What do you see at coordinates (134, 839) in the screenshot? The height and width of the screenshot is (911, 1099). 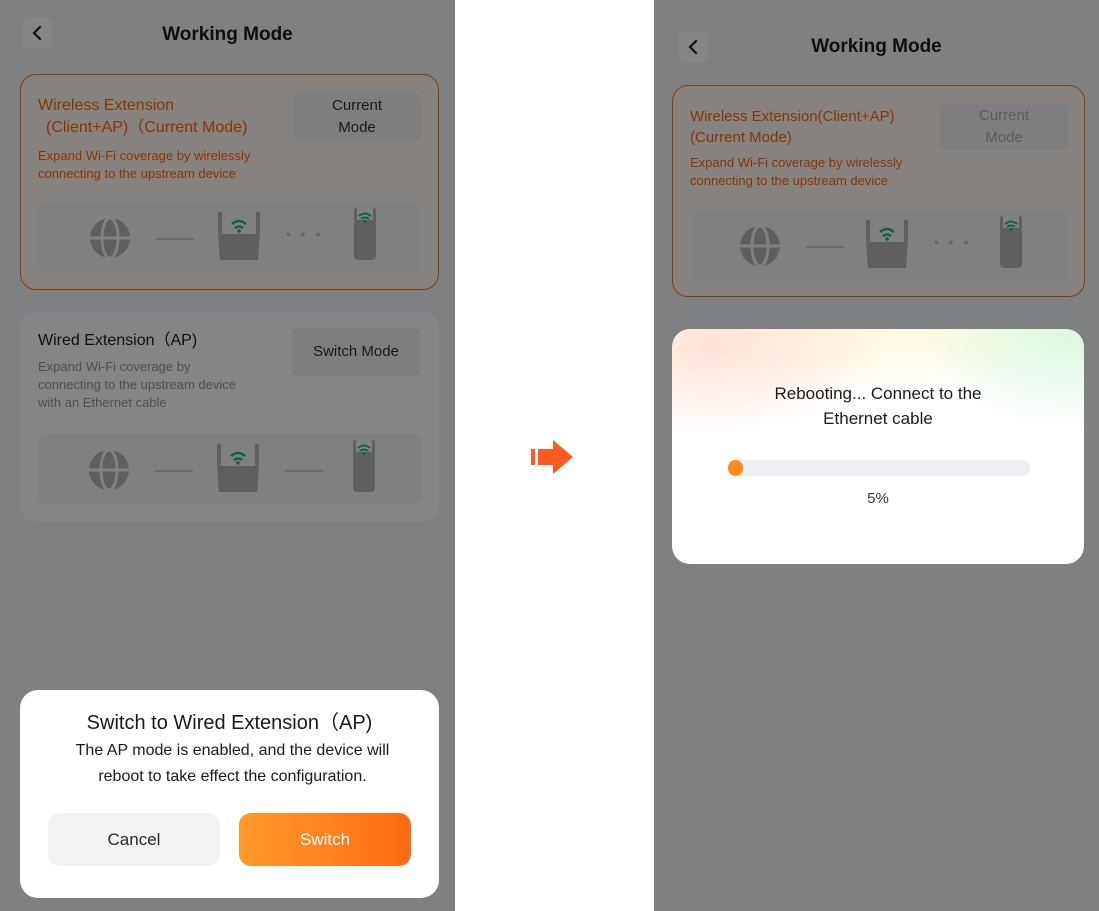 I see `cancel-button: Cancel` at bounding box center [134, 839].